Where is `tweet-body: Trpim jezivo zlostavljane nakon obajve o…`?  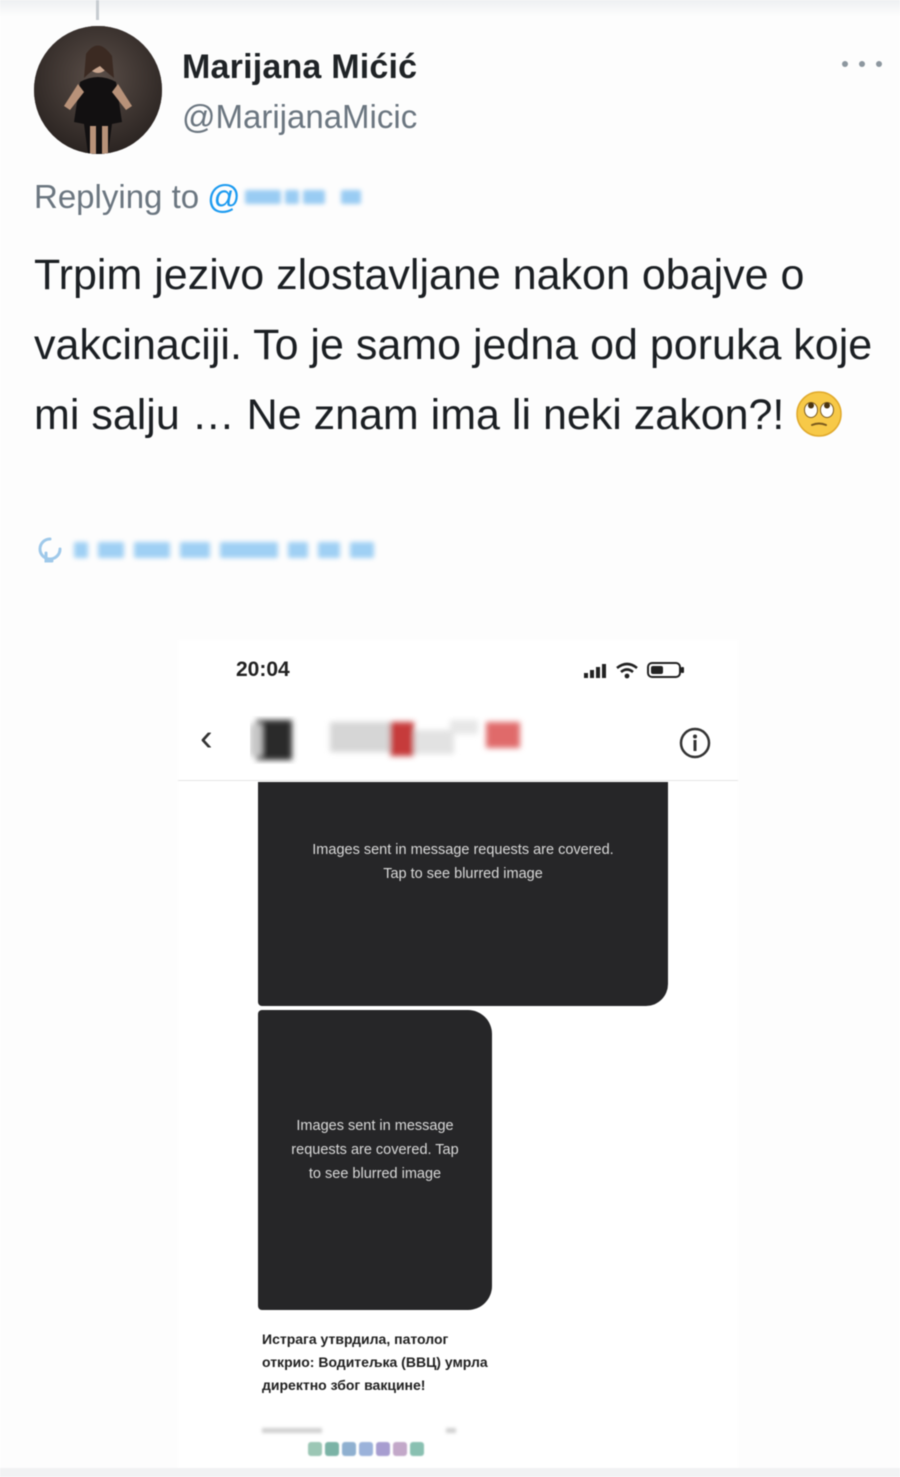 tweet-body: Trpim jezivo zlostavljane nakon obajve o… is located at coordinates (453, 345).